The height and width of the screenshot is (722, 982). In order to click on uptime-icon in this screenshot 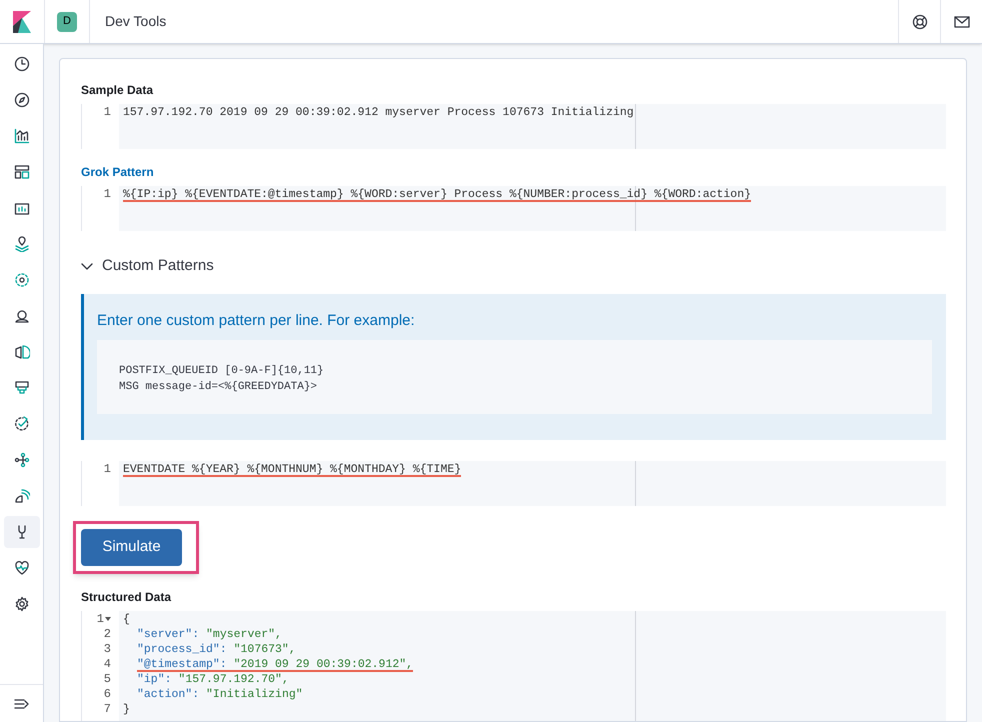, I will do `click(22, 424)`.